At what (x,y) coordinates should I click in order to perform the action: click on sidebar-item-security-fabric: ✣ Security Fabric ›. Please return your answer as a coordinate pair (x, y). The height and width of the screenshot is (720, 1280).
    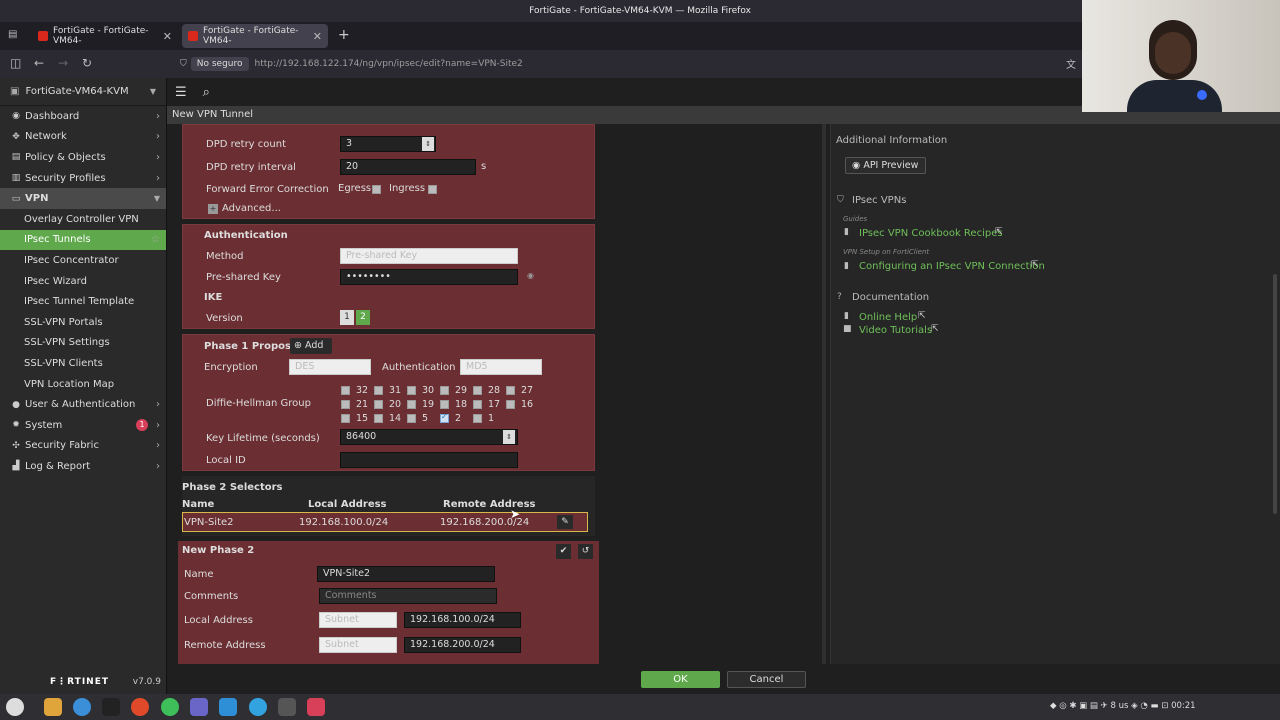
    Looking at the image, I should click on (83, 446).